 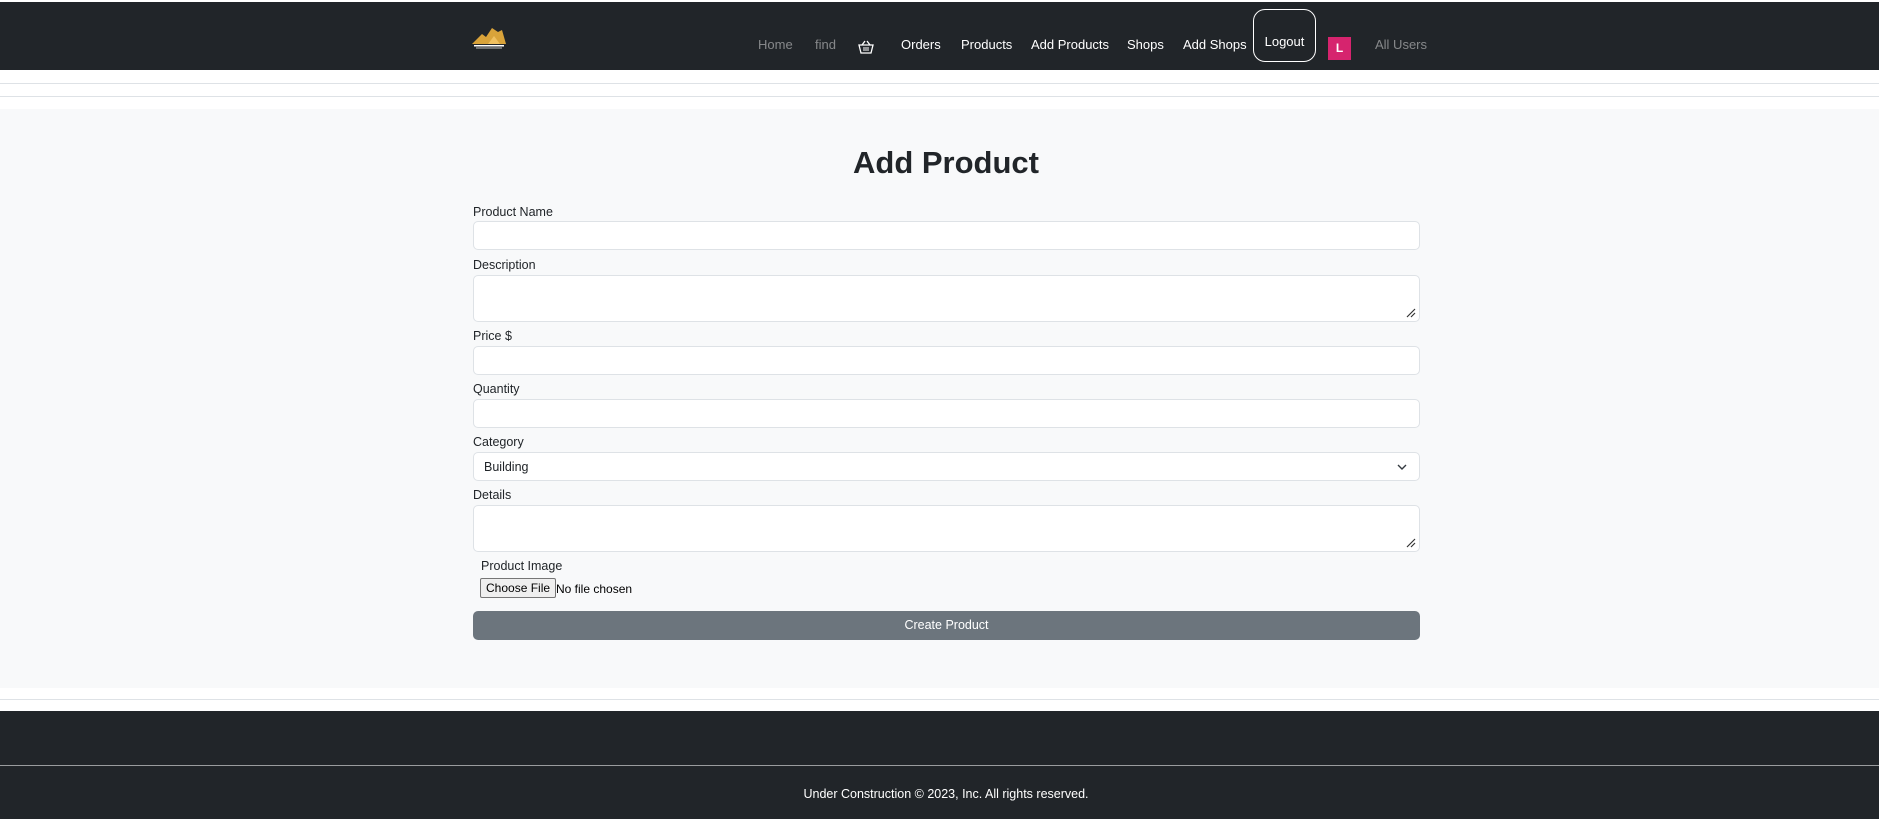 What do you see at coordinates (1215, 36) in the screenshot?
I see `nav-add-shops-link: Add Shops` at bounding box center [1215, 36].